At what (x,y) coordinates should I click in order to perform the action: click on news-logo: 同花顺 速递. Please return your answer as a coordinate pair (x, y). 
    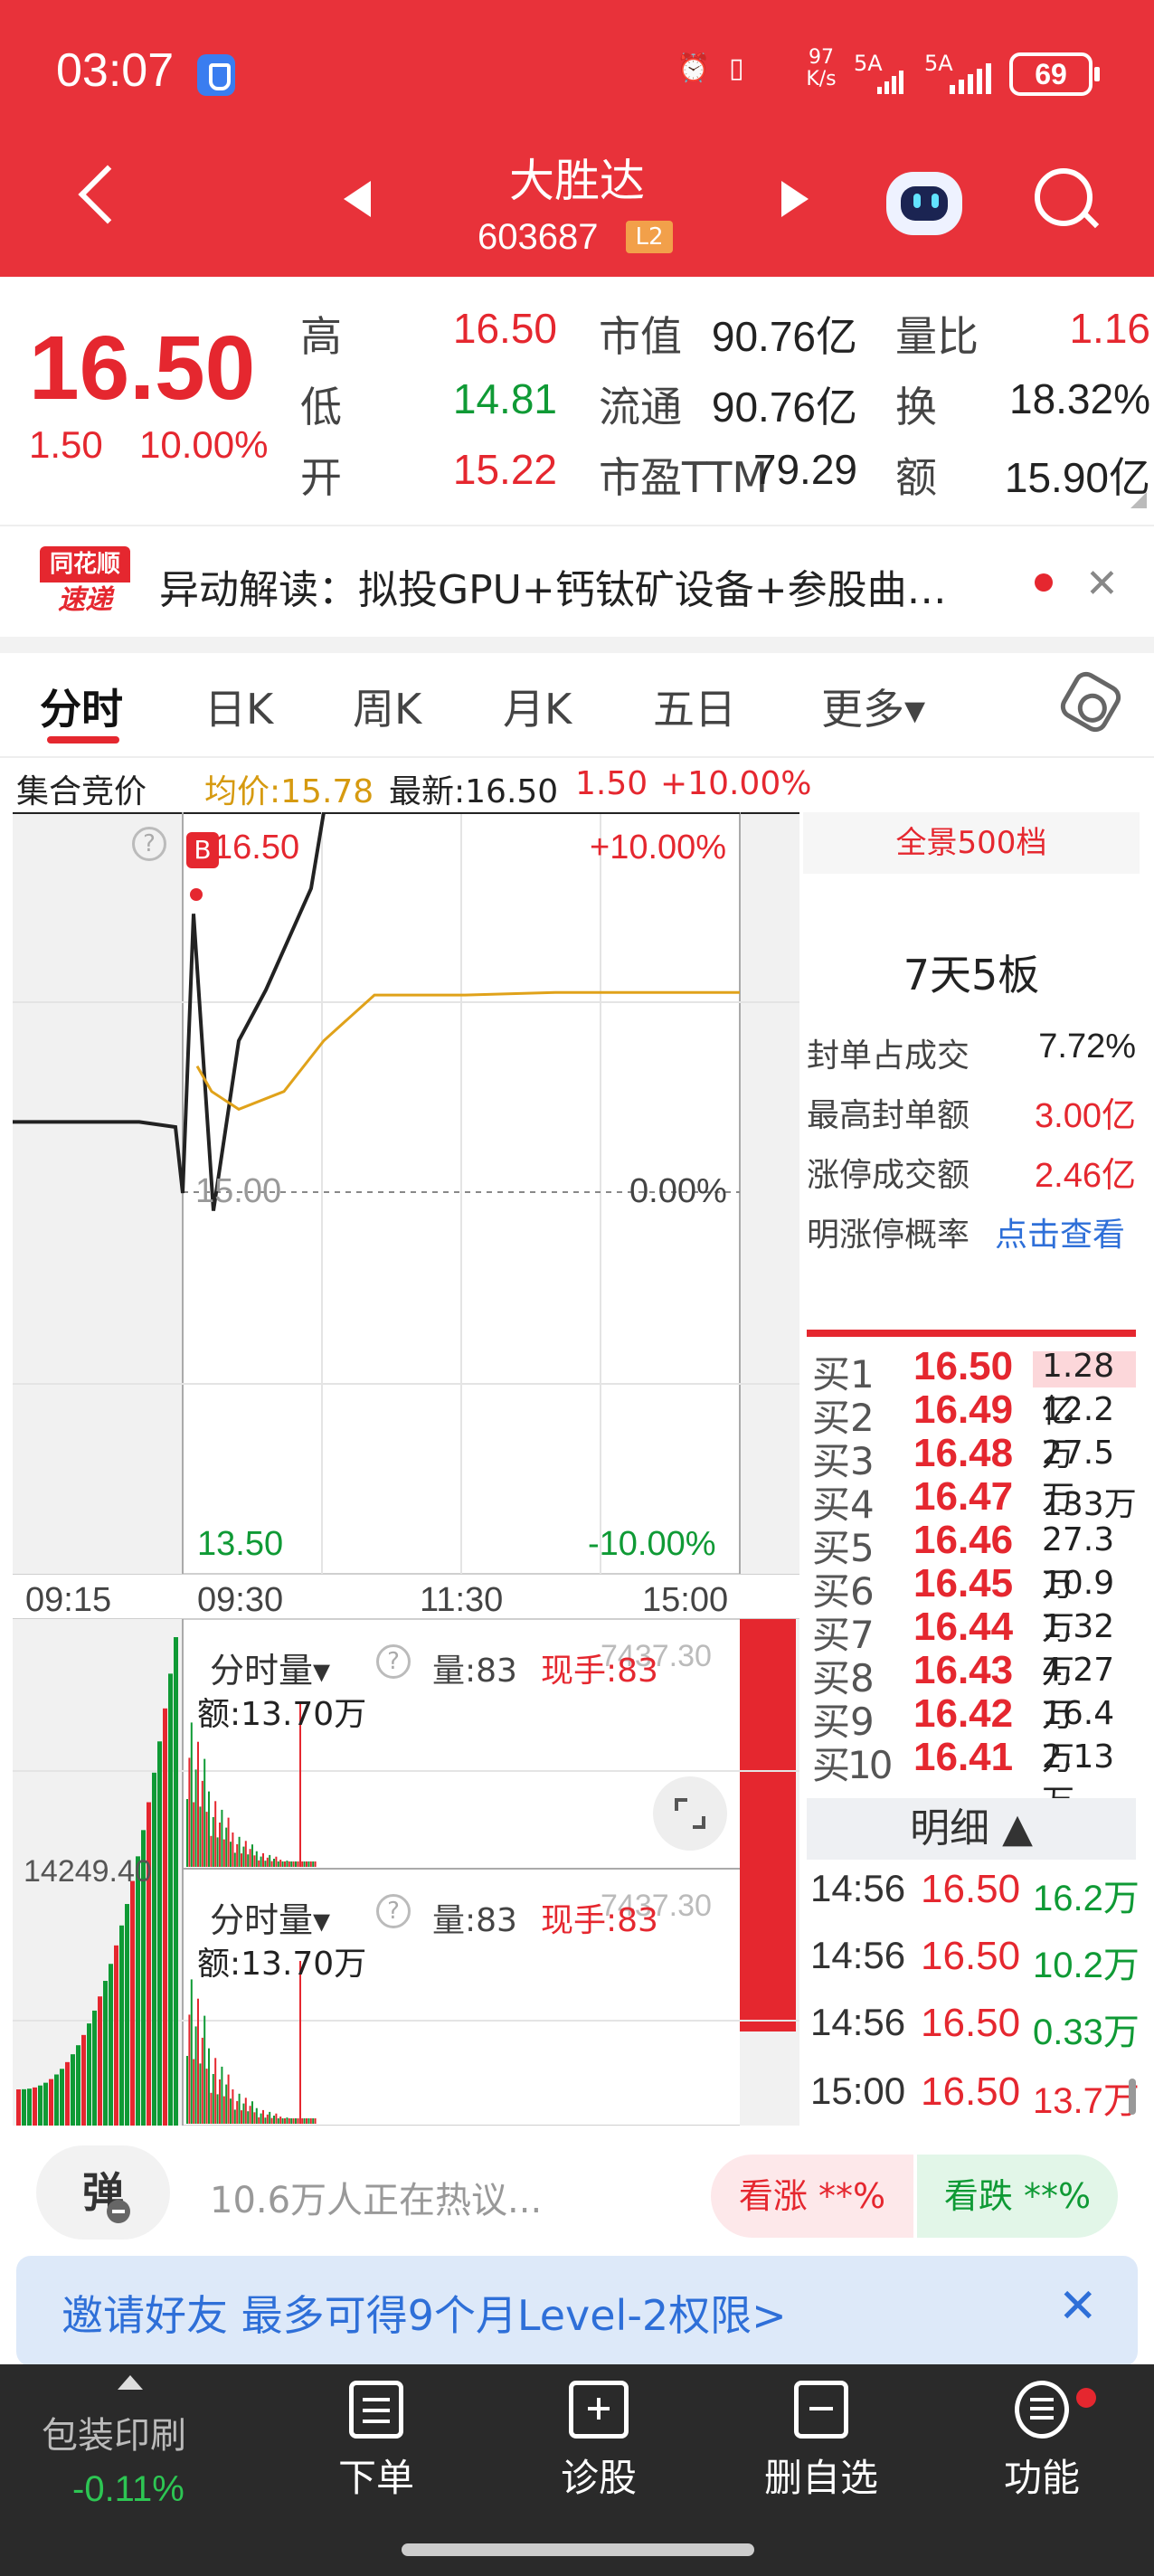
    Looking at the image, I should click on (85, 583).